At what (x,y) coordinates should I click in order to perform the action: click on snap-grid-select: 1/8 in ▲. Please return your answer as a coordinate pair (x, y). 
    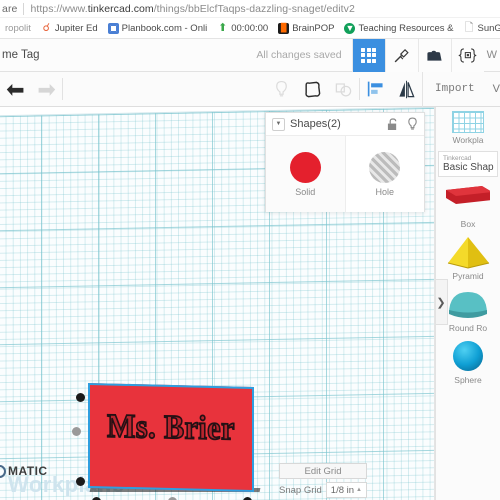
    Looking at the image, I should click on (346, 490).